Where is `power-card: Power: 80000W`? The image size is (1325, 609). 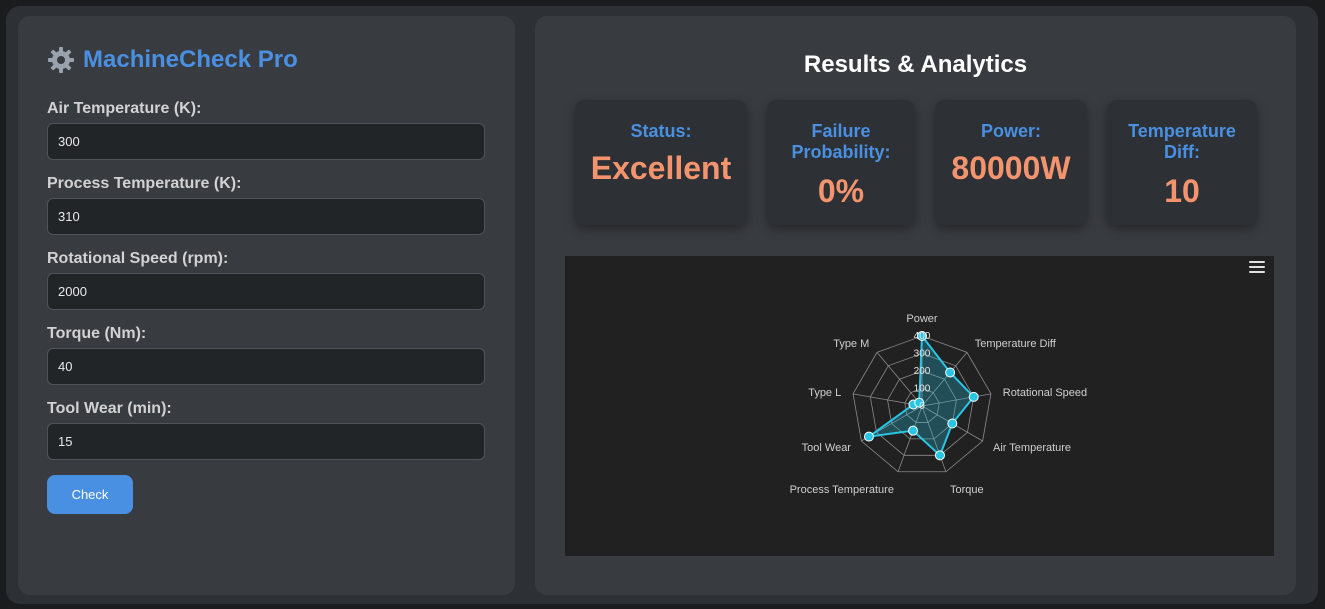
power-card: Power: 80000W is located at coordinates (1011, 162).